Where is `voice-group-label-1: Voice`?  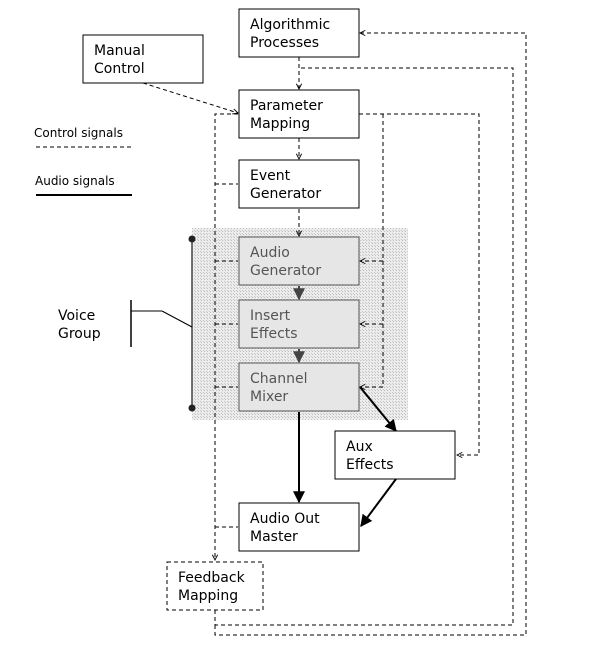 voice-group-label-1: Voice is located at coordinates (76, 316).